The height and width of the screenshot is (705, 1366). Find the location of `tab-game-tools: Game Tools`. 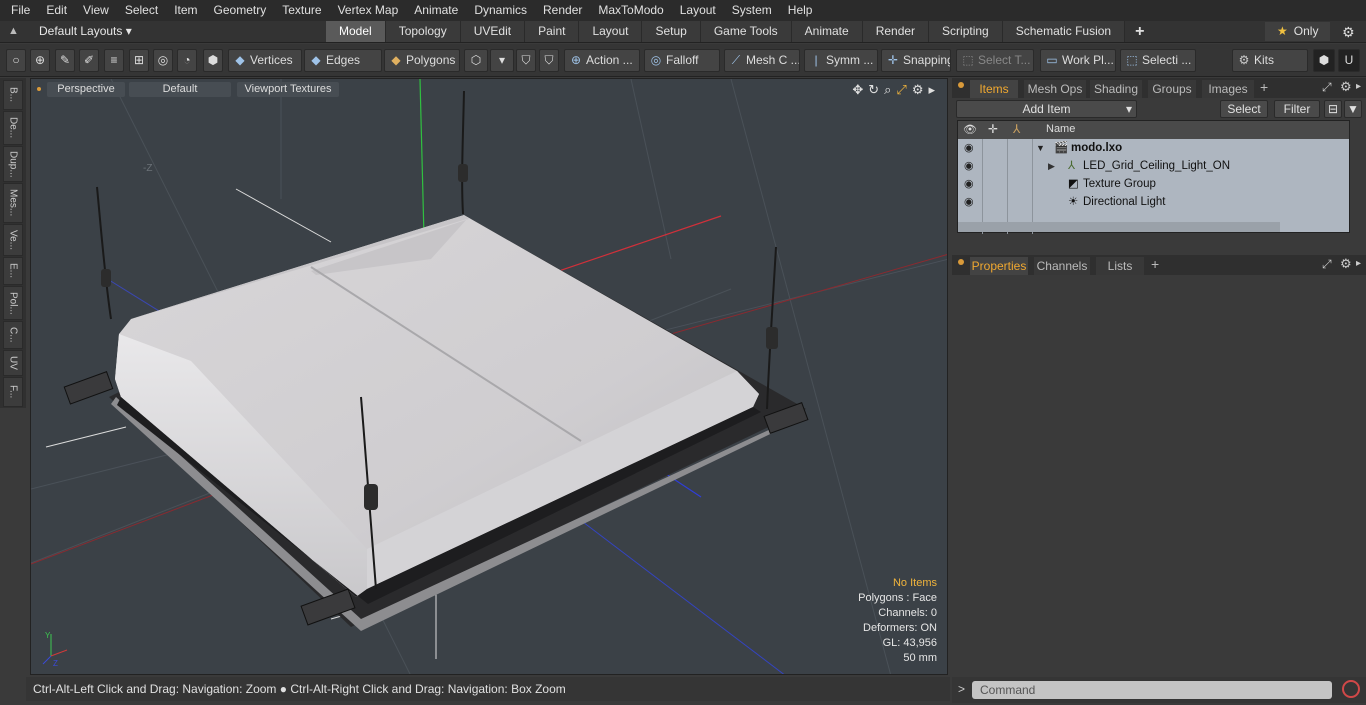

tab-game-tools: Game Tools is located at coordinates (746, 31).